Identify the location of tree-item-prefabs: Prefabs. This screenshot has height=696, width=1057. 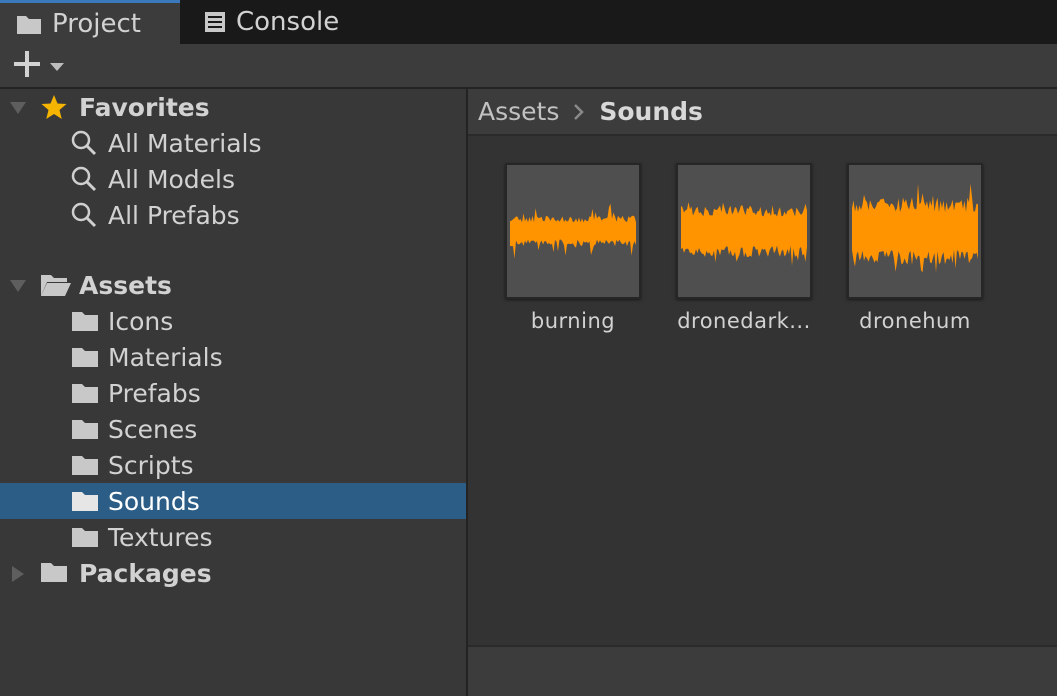
(233, 393).